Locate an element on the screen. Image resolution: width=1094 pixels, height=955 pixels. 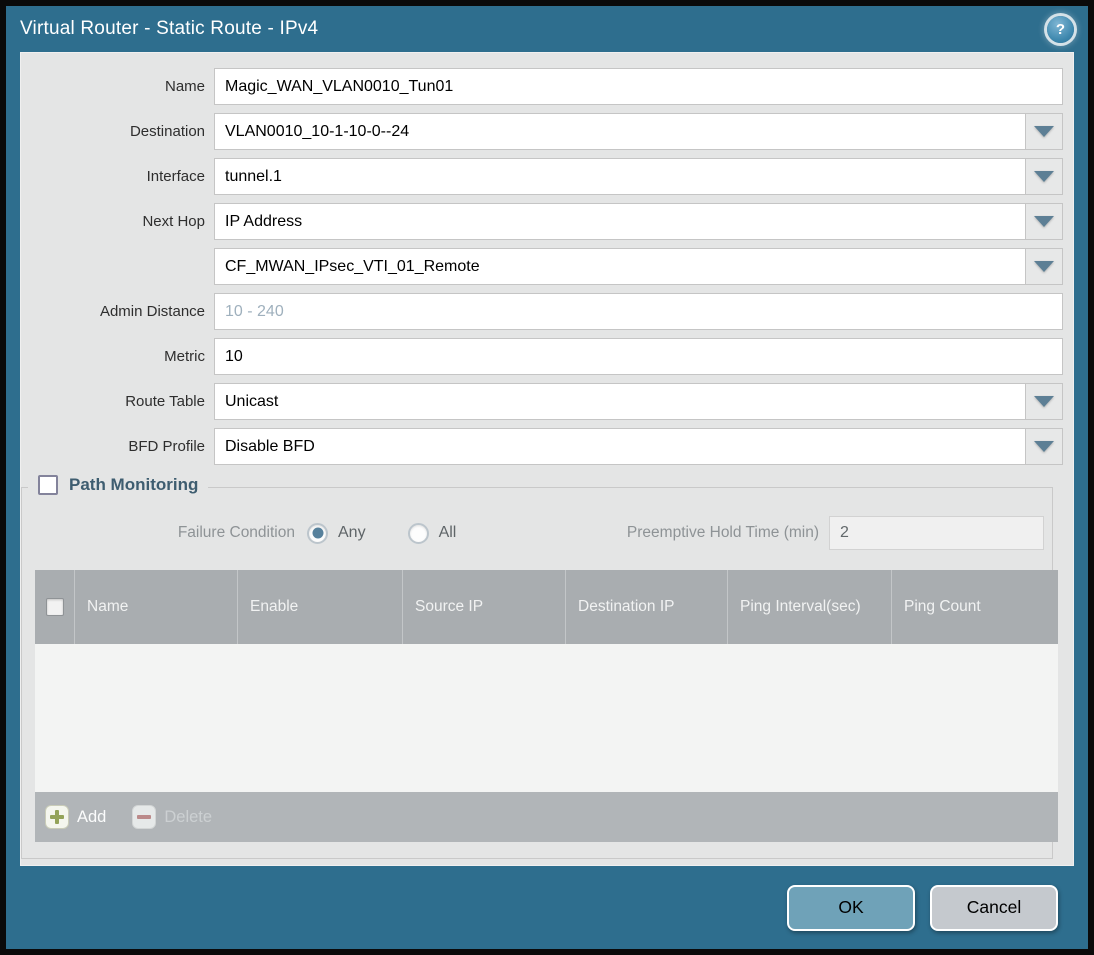
delete-button: Delete is located at coordinates (172, 817).